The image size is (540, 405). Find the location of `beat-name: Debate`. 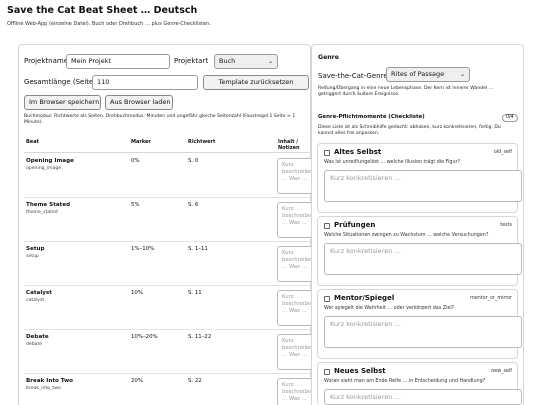

beat-name: Debate is located at coordinates (37, 337).